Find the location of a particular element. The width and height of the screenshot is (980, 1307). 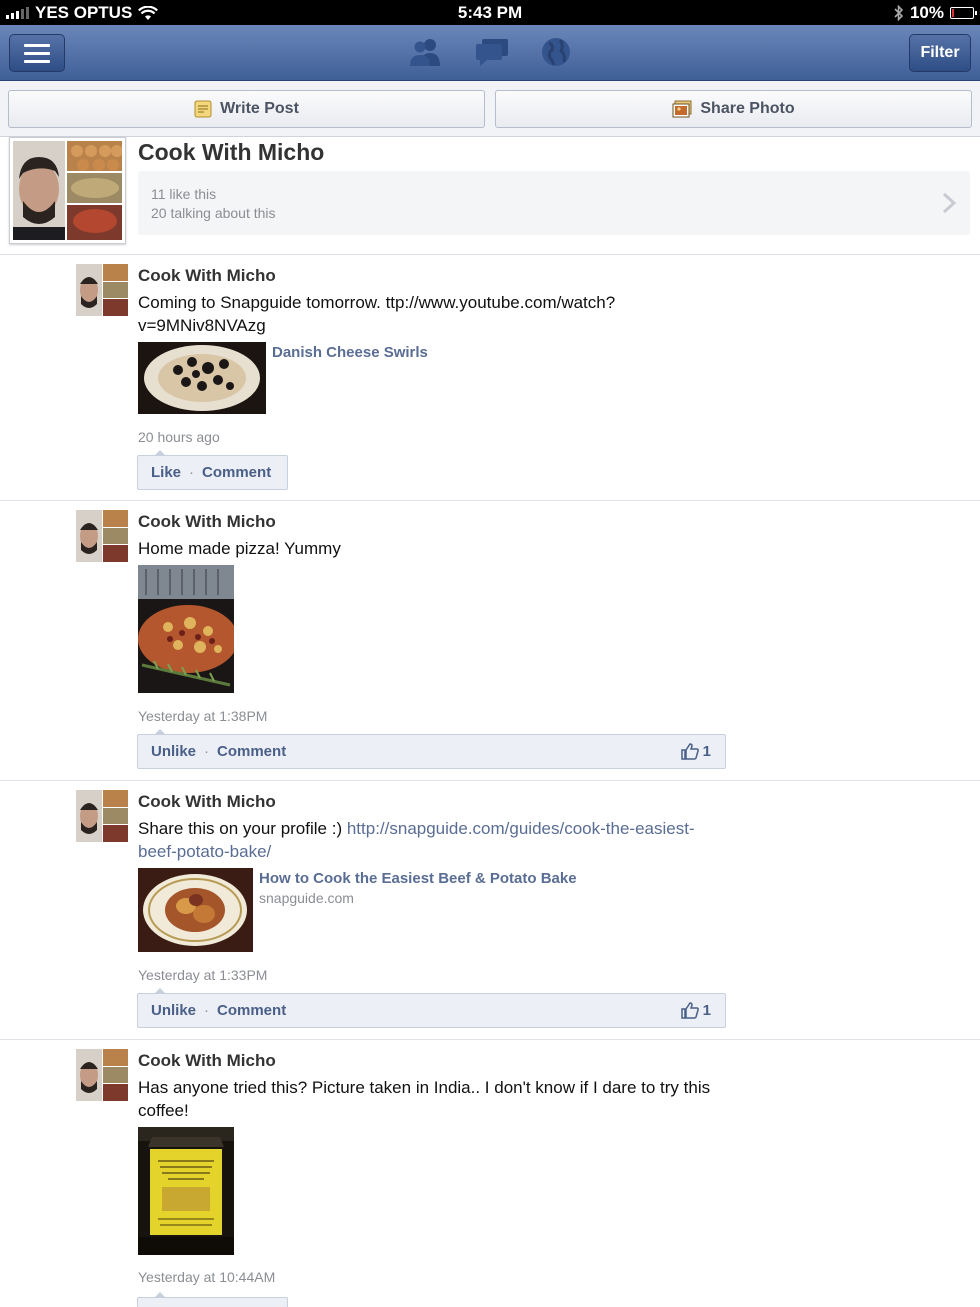

post-timestamp: Yesterday at 1:38PM is located at coordinates (202, 716).